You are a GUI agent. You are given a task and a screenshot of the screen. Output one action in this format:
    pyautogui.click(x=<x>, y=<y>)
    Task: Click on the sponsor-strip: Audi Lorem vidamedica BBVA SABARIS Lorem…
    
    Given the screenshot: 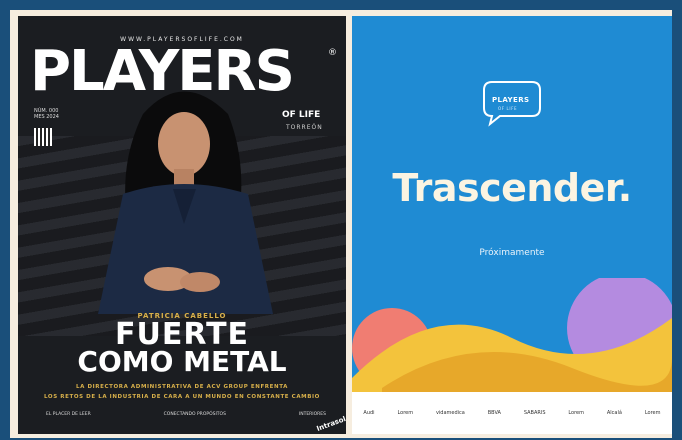 What is the action you would take?
    pyautogui.click(x=512, y=413)
    